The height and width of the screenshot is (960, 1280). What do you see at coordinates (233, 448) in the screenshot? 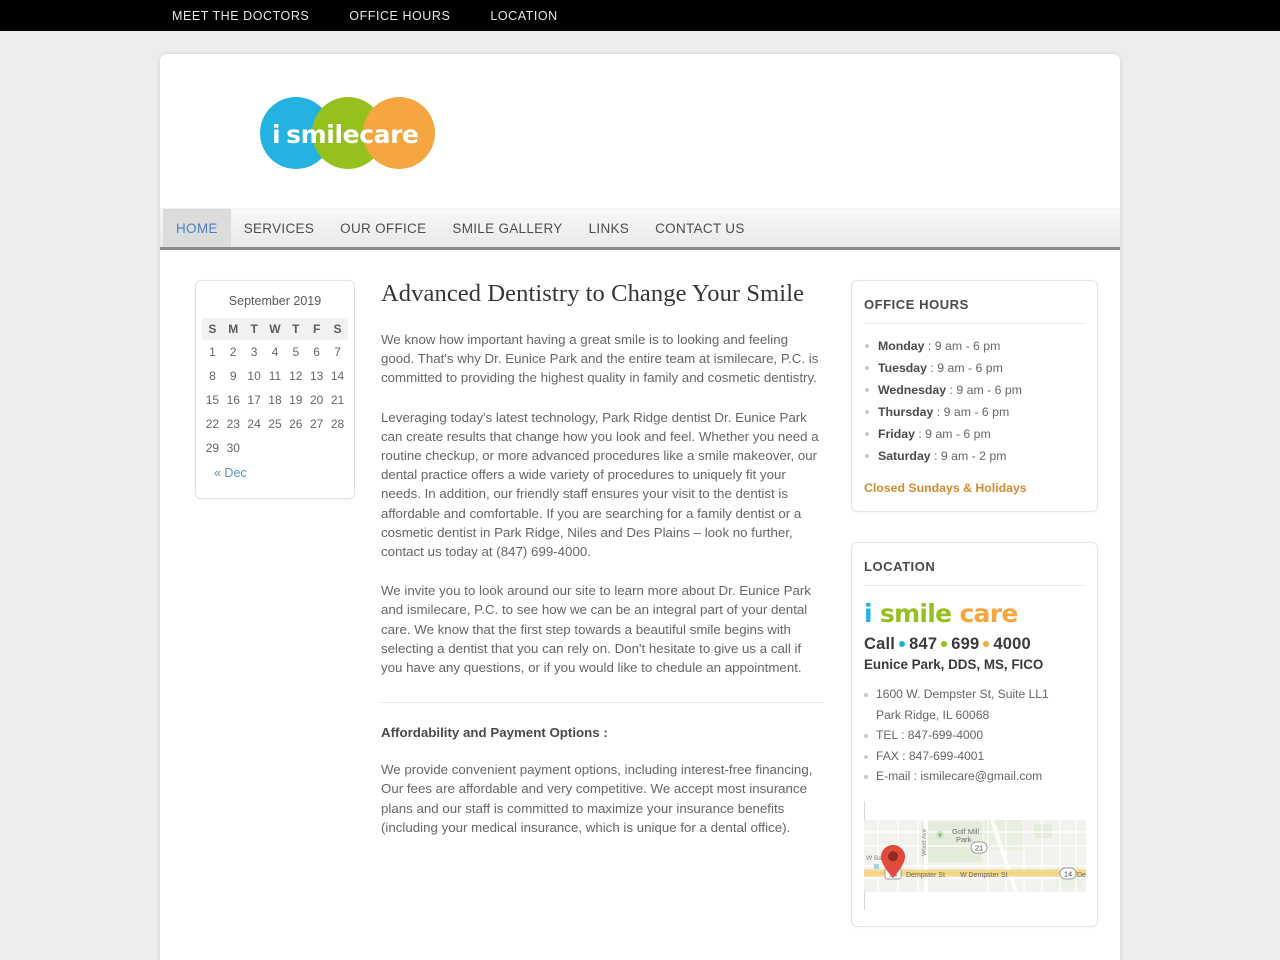
I see `calendar-day: 30` at bounding box center [233, 448].